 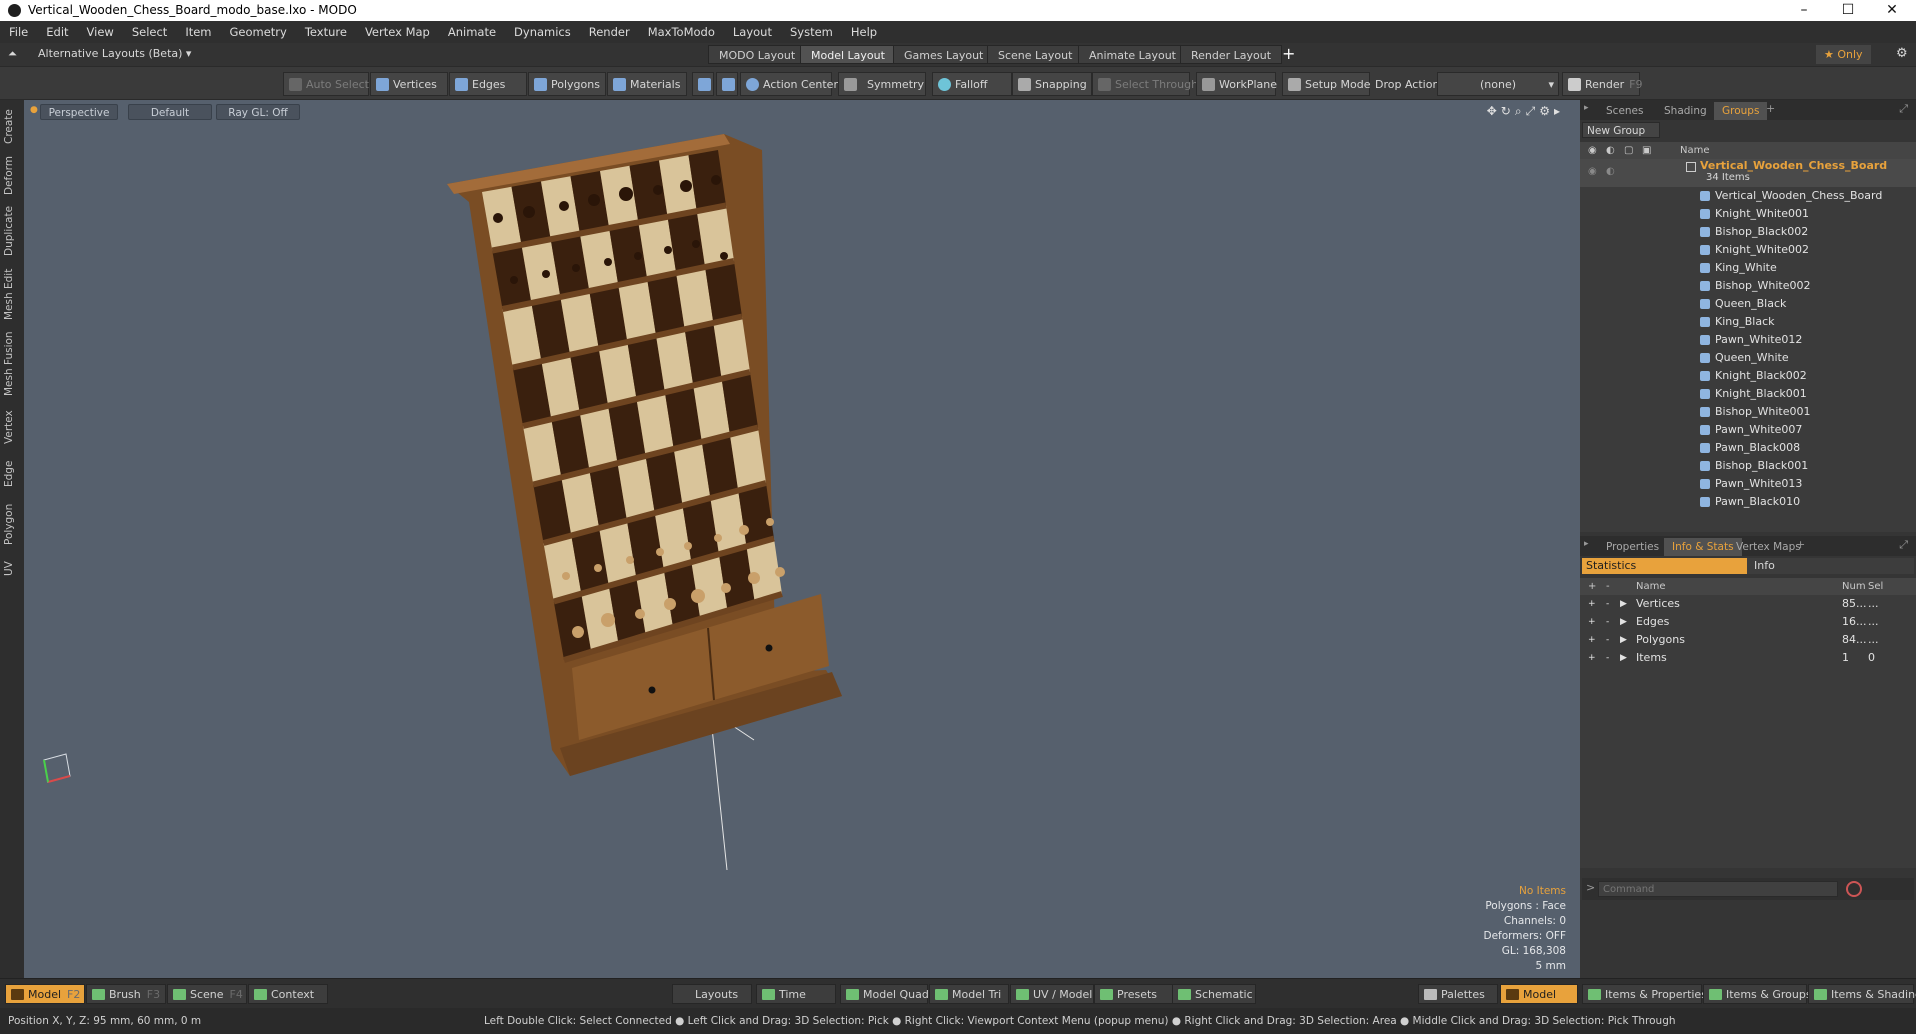 What do you see at coordinates (1748, 502) in the screenshot?
I see `group-list-item: Pawn_Black010` at bounding box center [1748, 502].